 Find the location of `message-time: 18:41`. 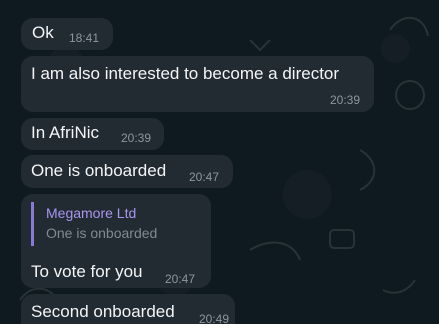

message-time: 18:41 is located at coordinates (84, 38).